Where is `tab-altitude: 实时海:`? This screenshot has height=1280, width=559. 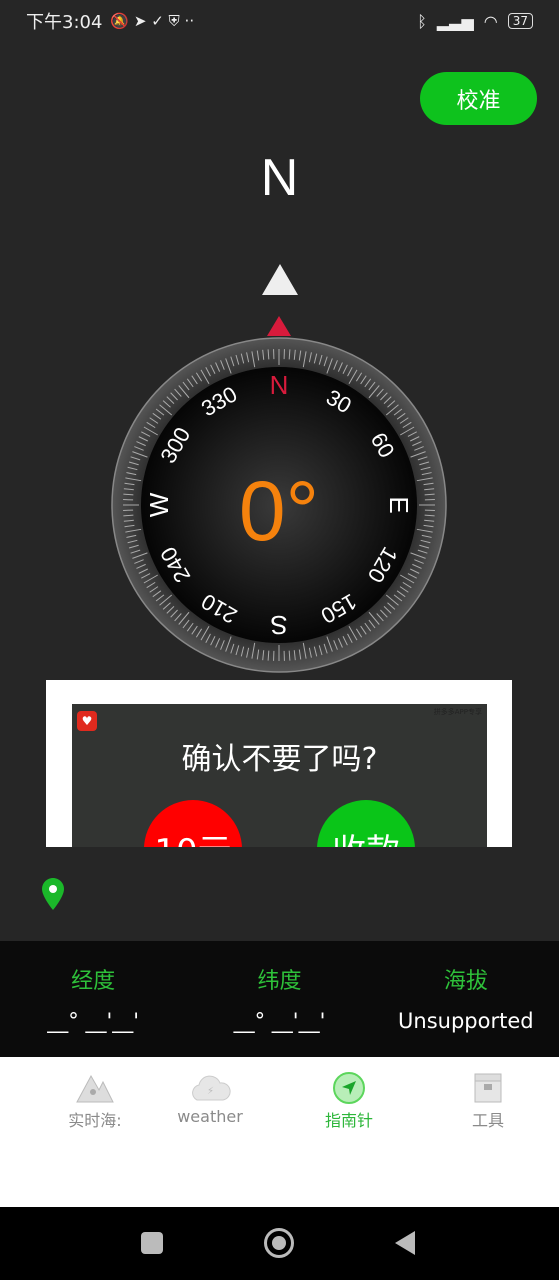
tab-altitude: 实时海: is located at coordinates (95, 1100).